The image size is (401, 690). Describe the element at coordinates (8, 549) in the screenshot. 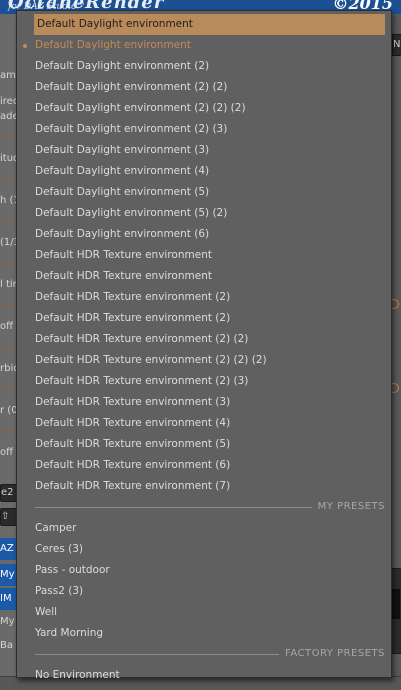

I see `bg-list-item: AZ` at that location.